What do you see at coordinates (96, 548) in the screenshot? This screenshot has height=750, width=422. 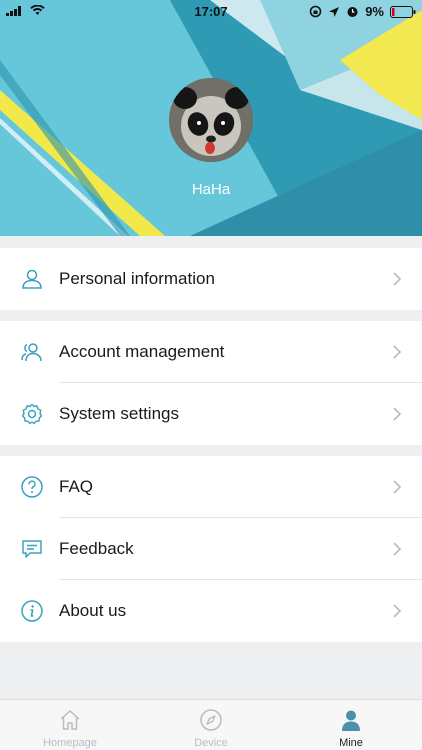 I see `menu-label: Feedback` at bounding box center [96, 548].